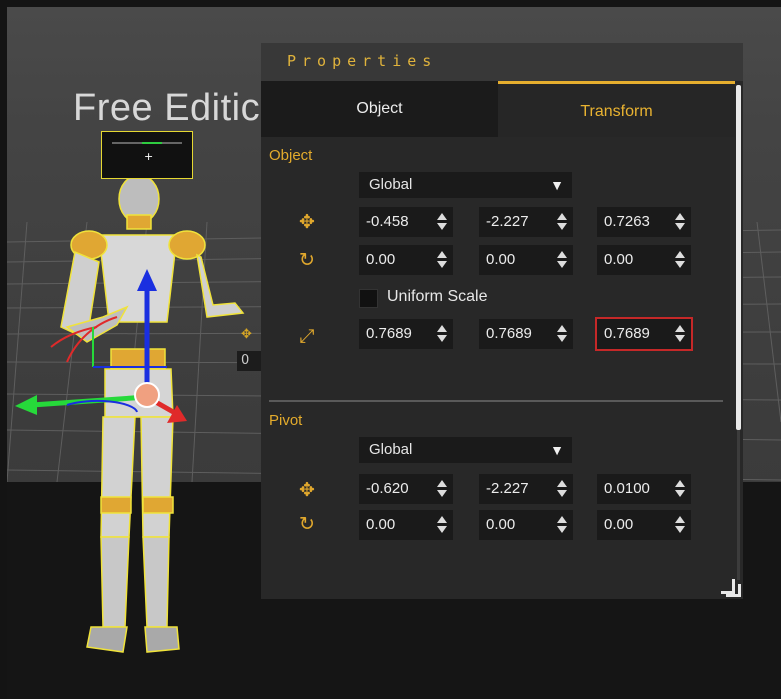 This screenshot has width=781, height=699. What do you see at coordinates (437, 296) in the screenshot?
I see `uniform-scale-label: Uniform Scale` at bounding box center [437, 296].